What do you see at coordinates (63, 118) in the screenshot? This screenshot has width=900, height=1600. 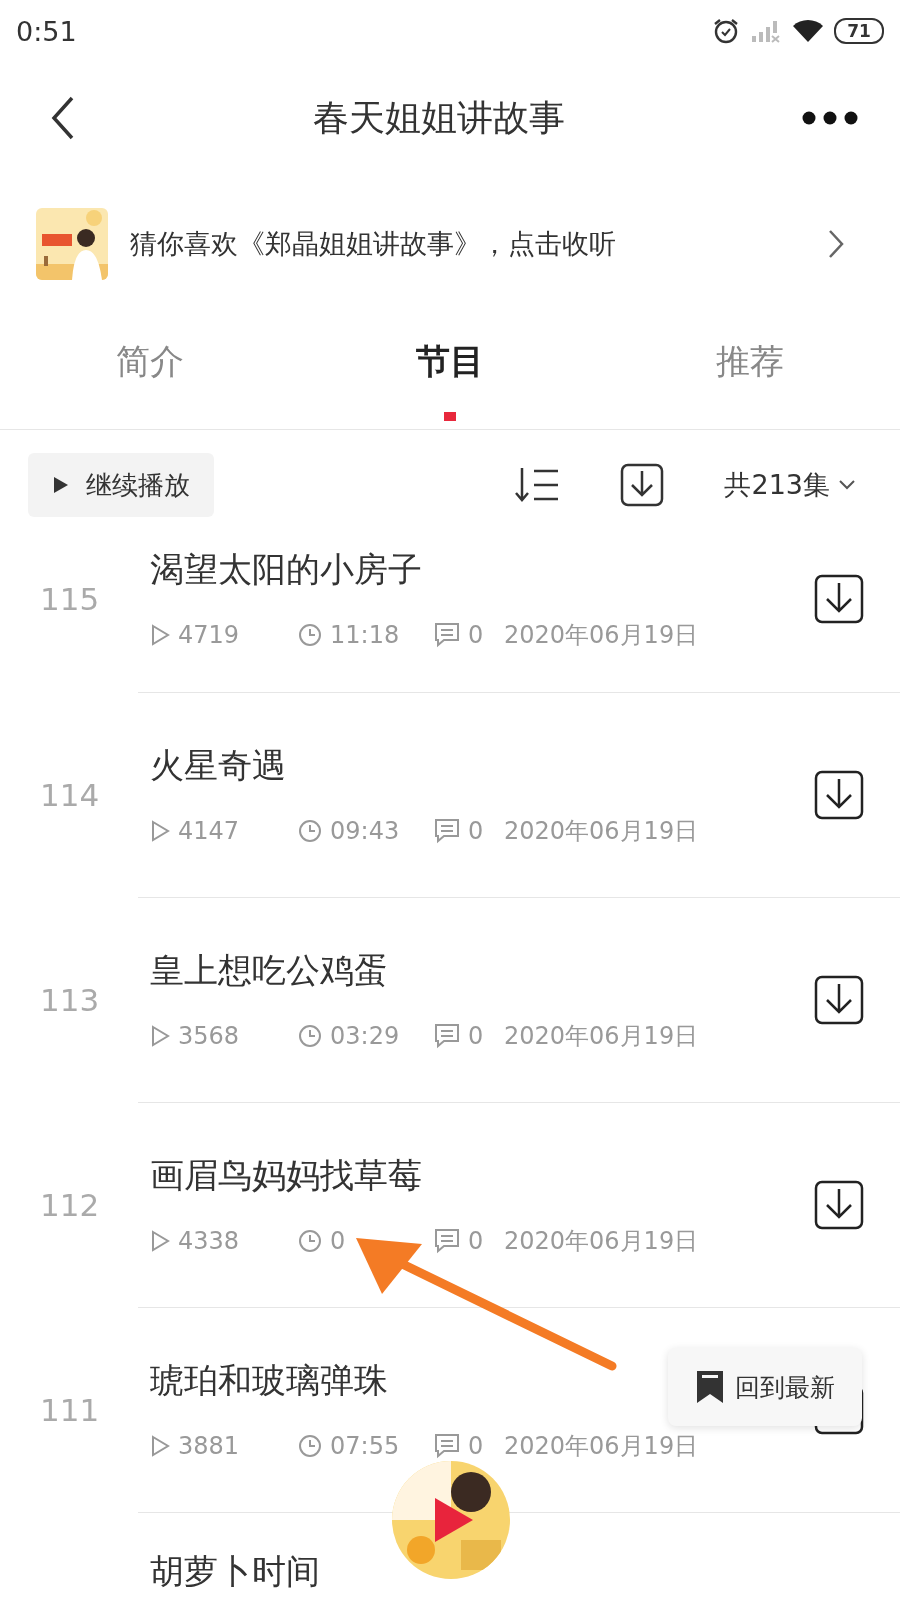 I see `back-icon` at bounding box center [63, 118].